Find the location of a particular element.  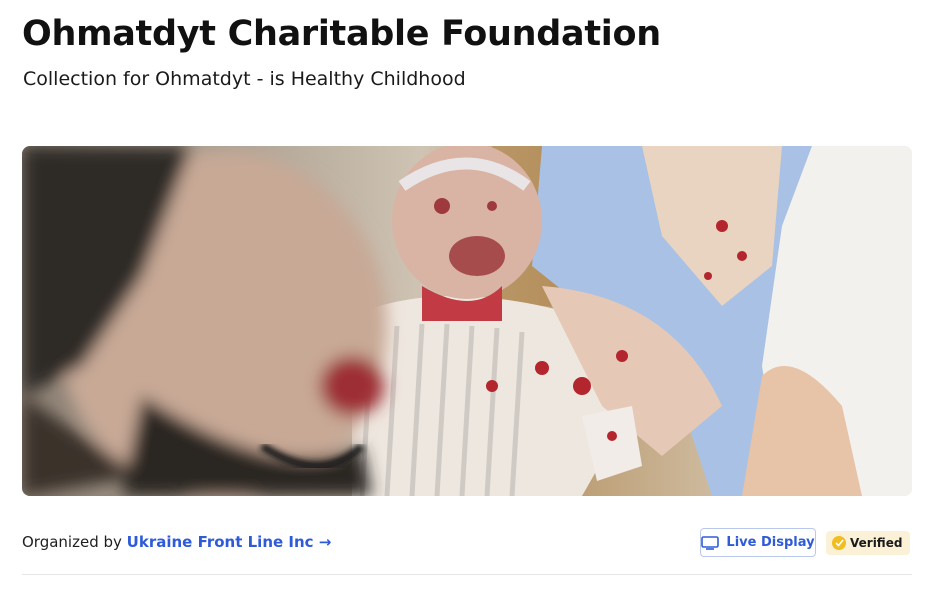

monitor-icon is located at coordinates (710, 542).